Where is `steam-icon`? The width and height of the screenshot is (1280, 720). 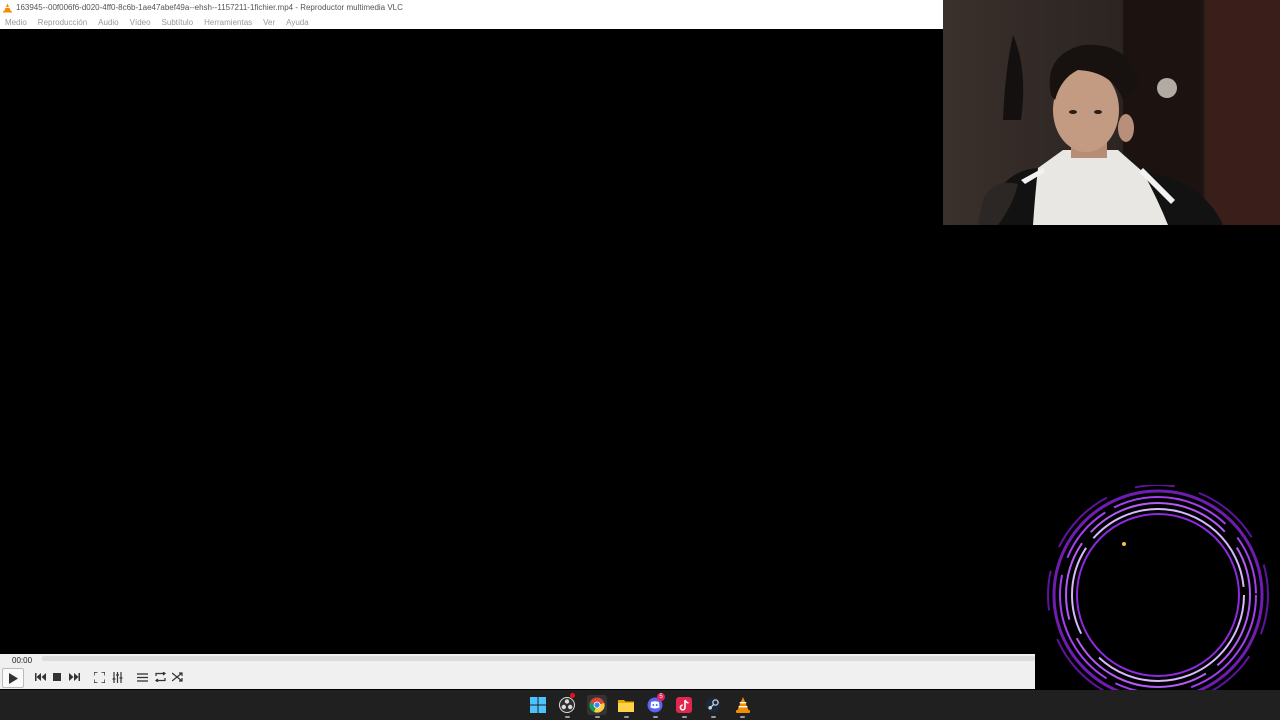 steam-icon is located at coordinates (713, 705).